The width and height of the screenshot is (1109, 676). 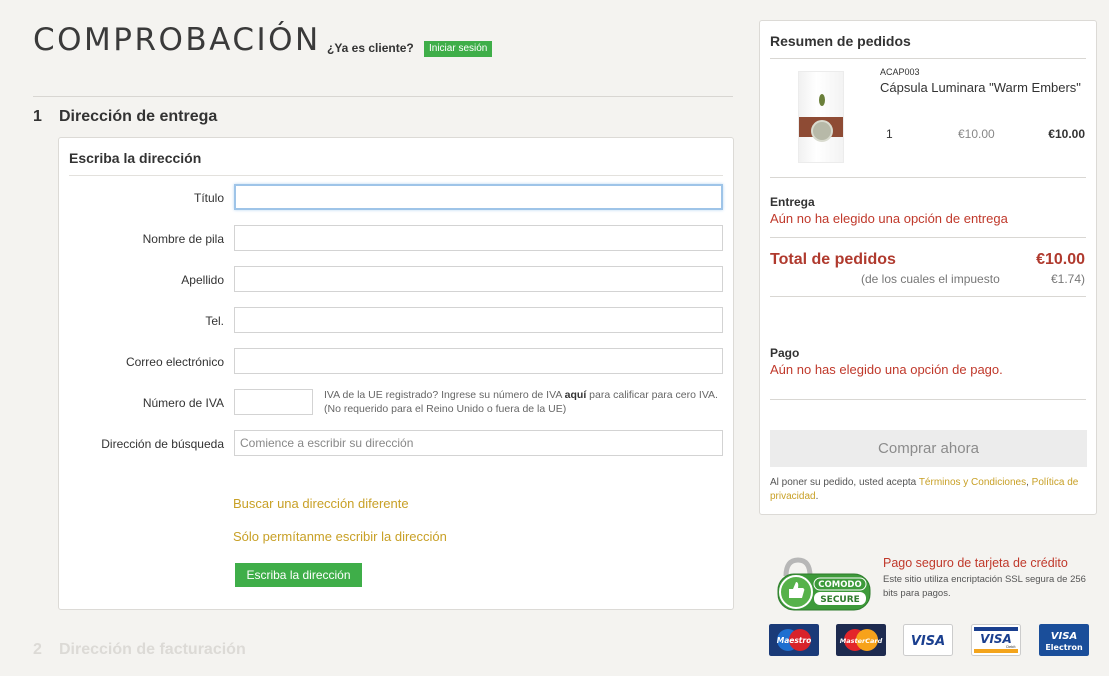 I want to click on email-label: Correo electrónico, so click(x=174, y=362).